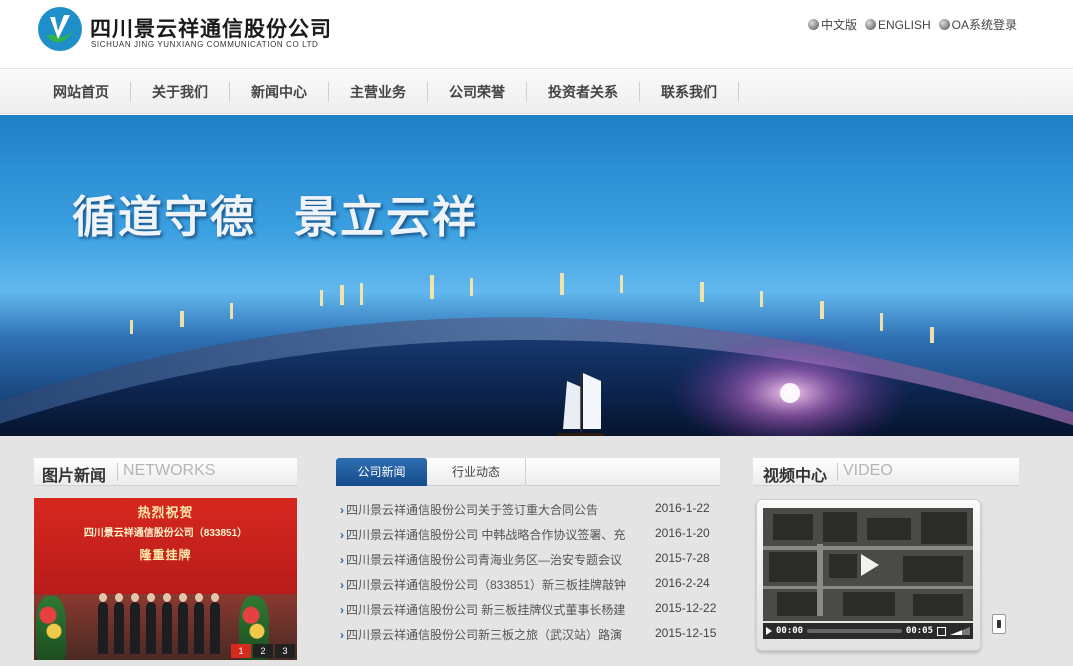  What do you see at coordinates (74, 476) in the screenshot?
I see `photo-news-title: 图片新闻` at bounding box center [74, 476].